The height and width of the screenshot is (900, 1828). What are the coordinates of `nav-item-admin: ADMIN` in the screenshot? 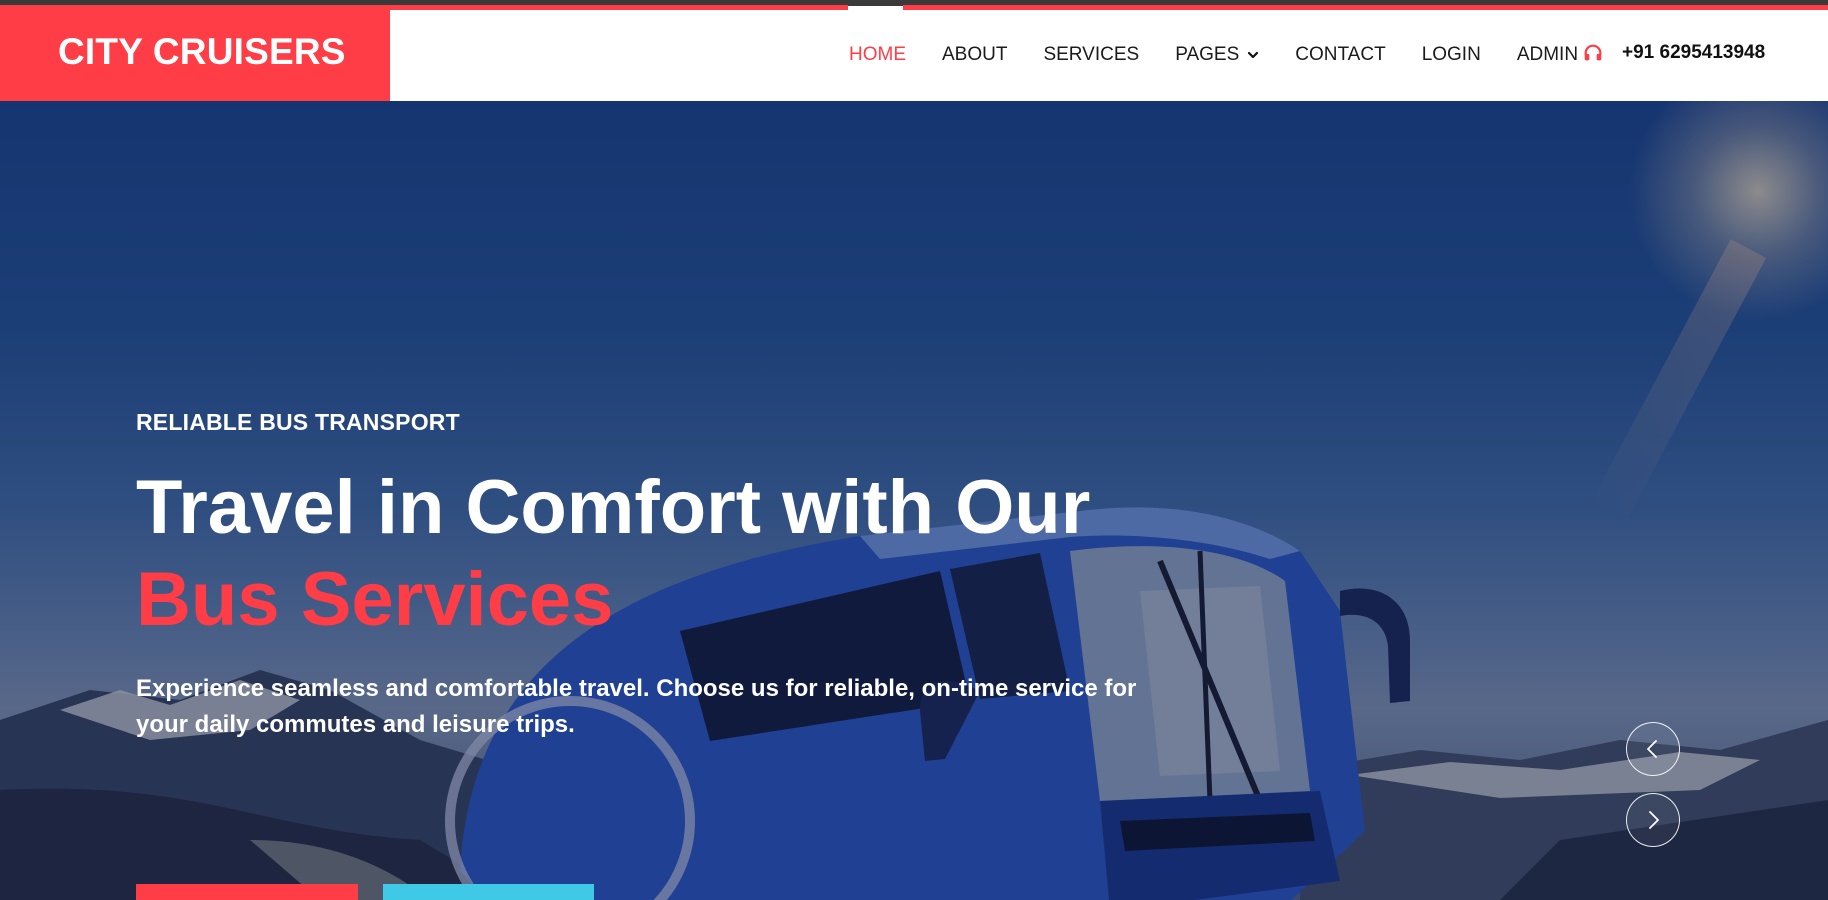 It's located at (1547, 55).